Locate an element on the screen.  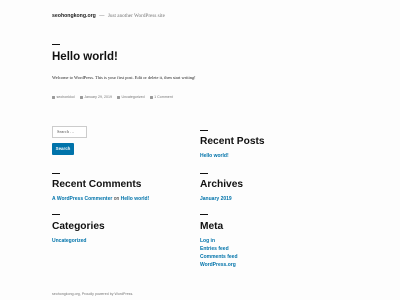
meta-link-comments-feed: Comments feed is located at coordinates (219, 257).